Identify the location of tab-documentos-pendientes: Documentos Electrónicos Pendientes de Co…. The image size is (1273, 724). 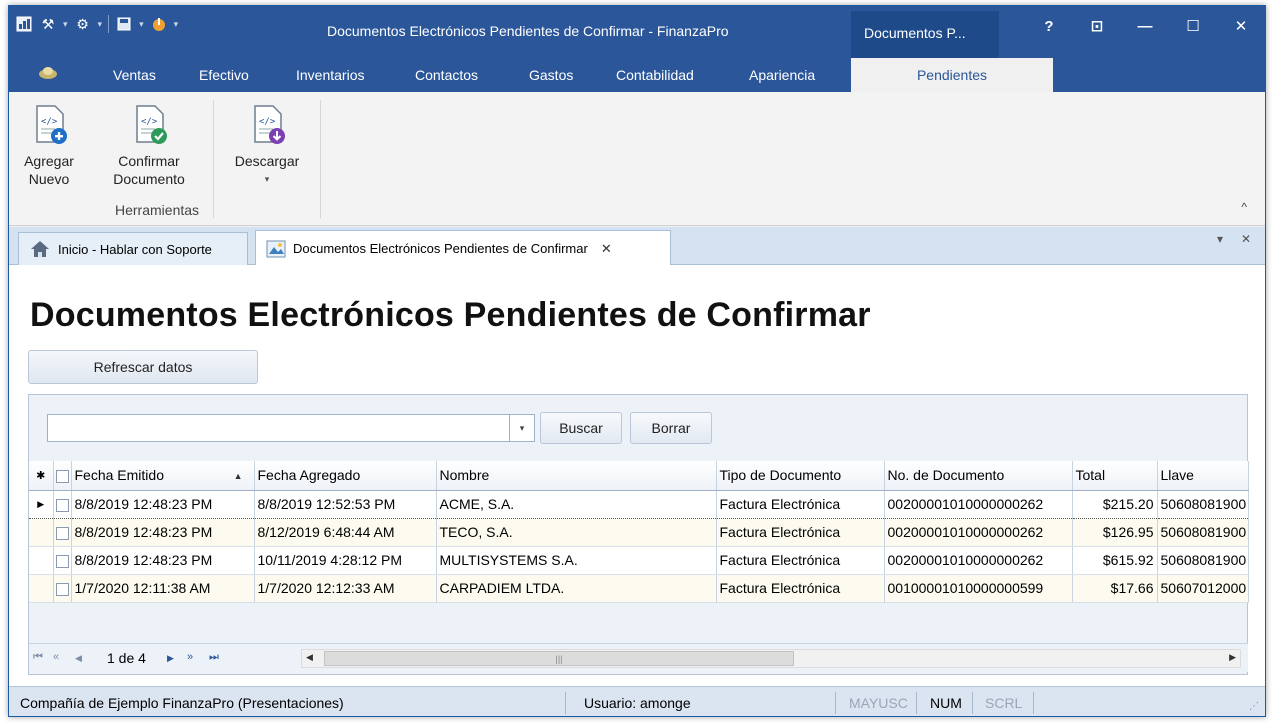
(463, 248).